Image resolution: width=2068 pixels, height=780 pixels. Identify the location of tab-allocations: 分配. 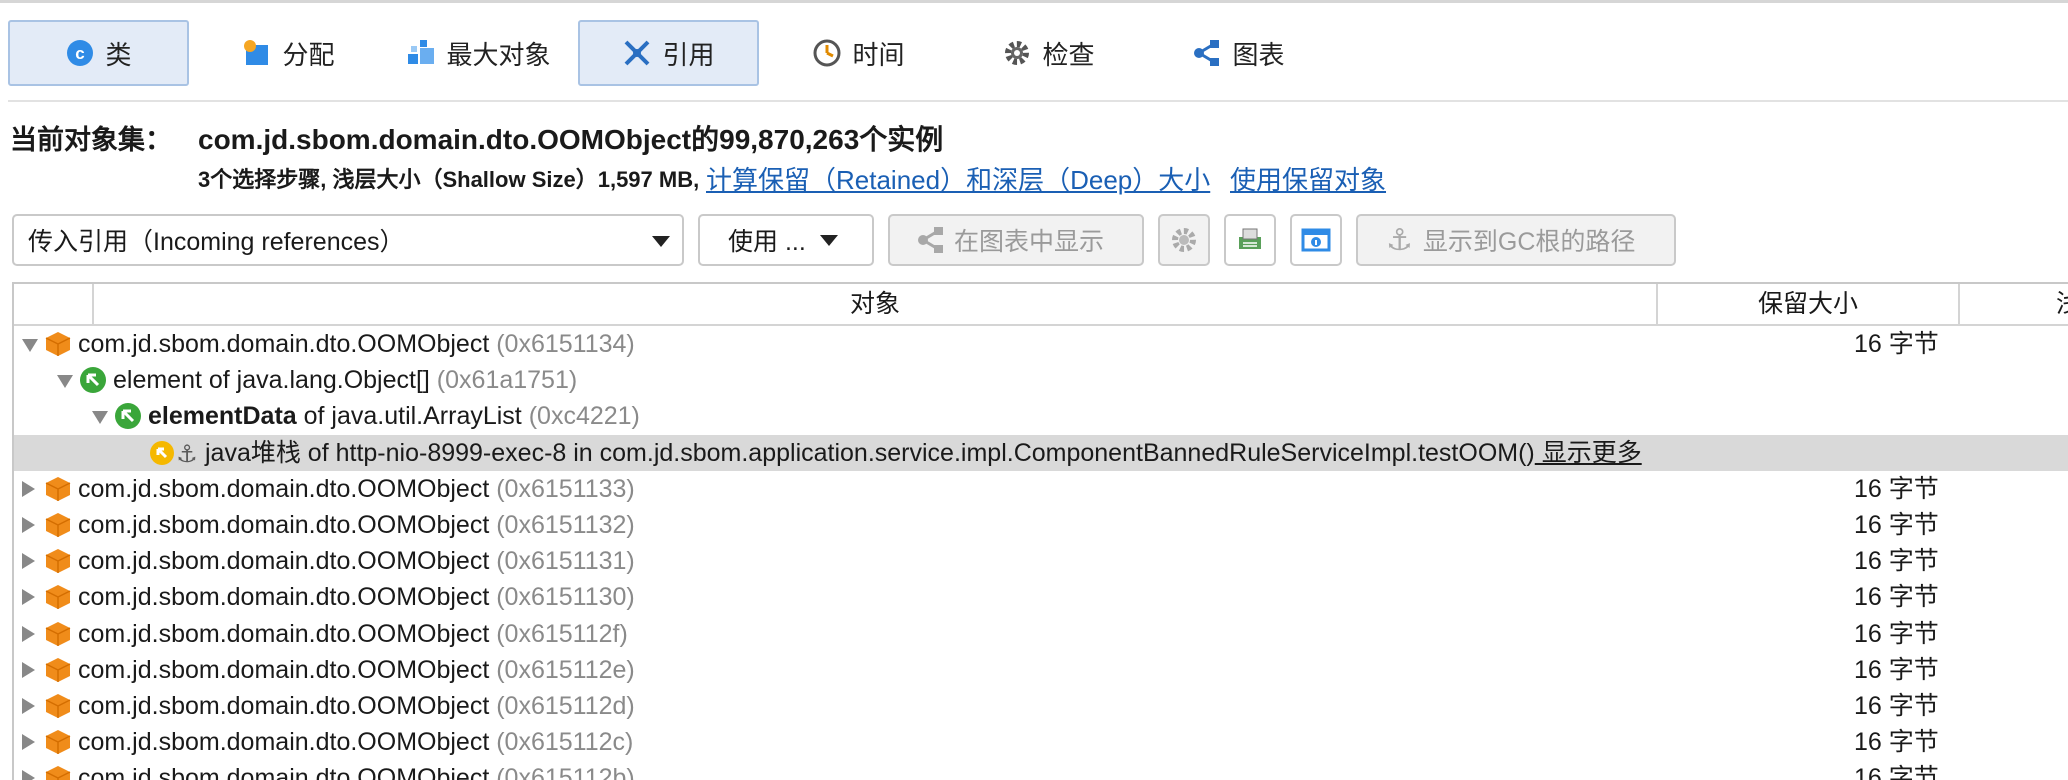
(288, 53).